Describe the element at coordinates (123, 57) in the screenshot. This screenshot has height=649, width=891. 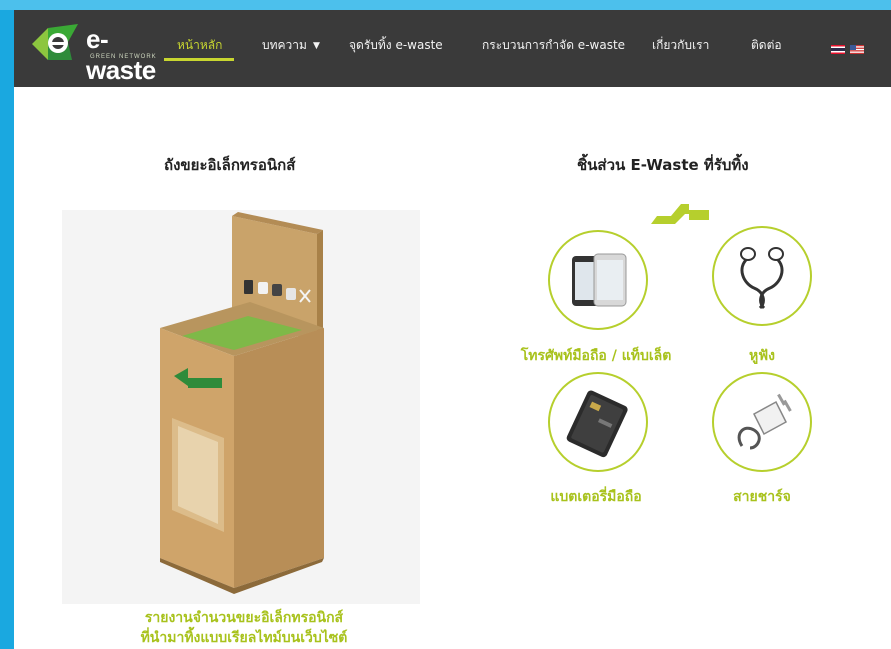
I see `logo-tagline: GREEN NETWORK` at that location.